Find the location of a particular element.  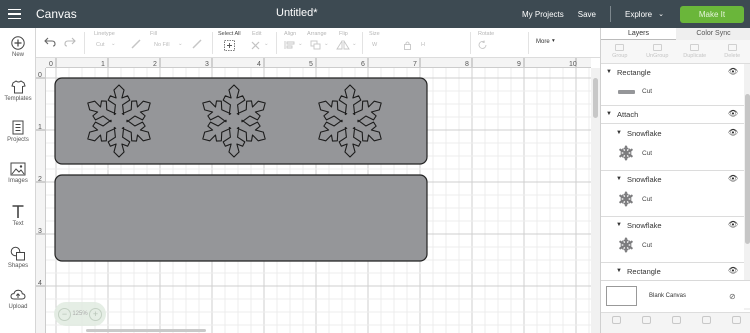

attach-button is located at coordinates (676, 323).